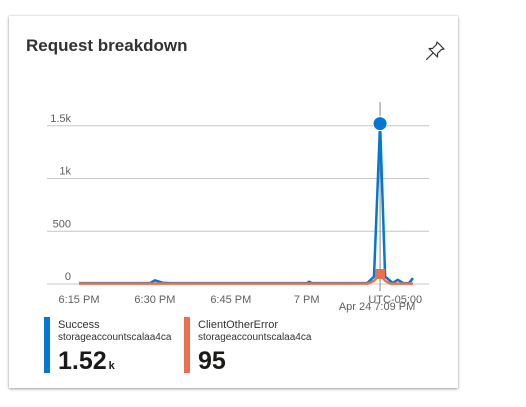  What do you see at coordinates (68, 277) in the screenshot?
I see `y-tick-label: 0` at bounding box center [68, 277].